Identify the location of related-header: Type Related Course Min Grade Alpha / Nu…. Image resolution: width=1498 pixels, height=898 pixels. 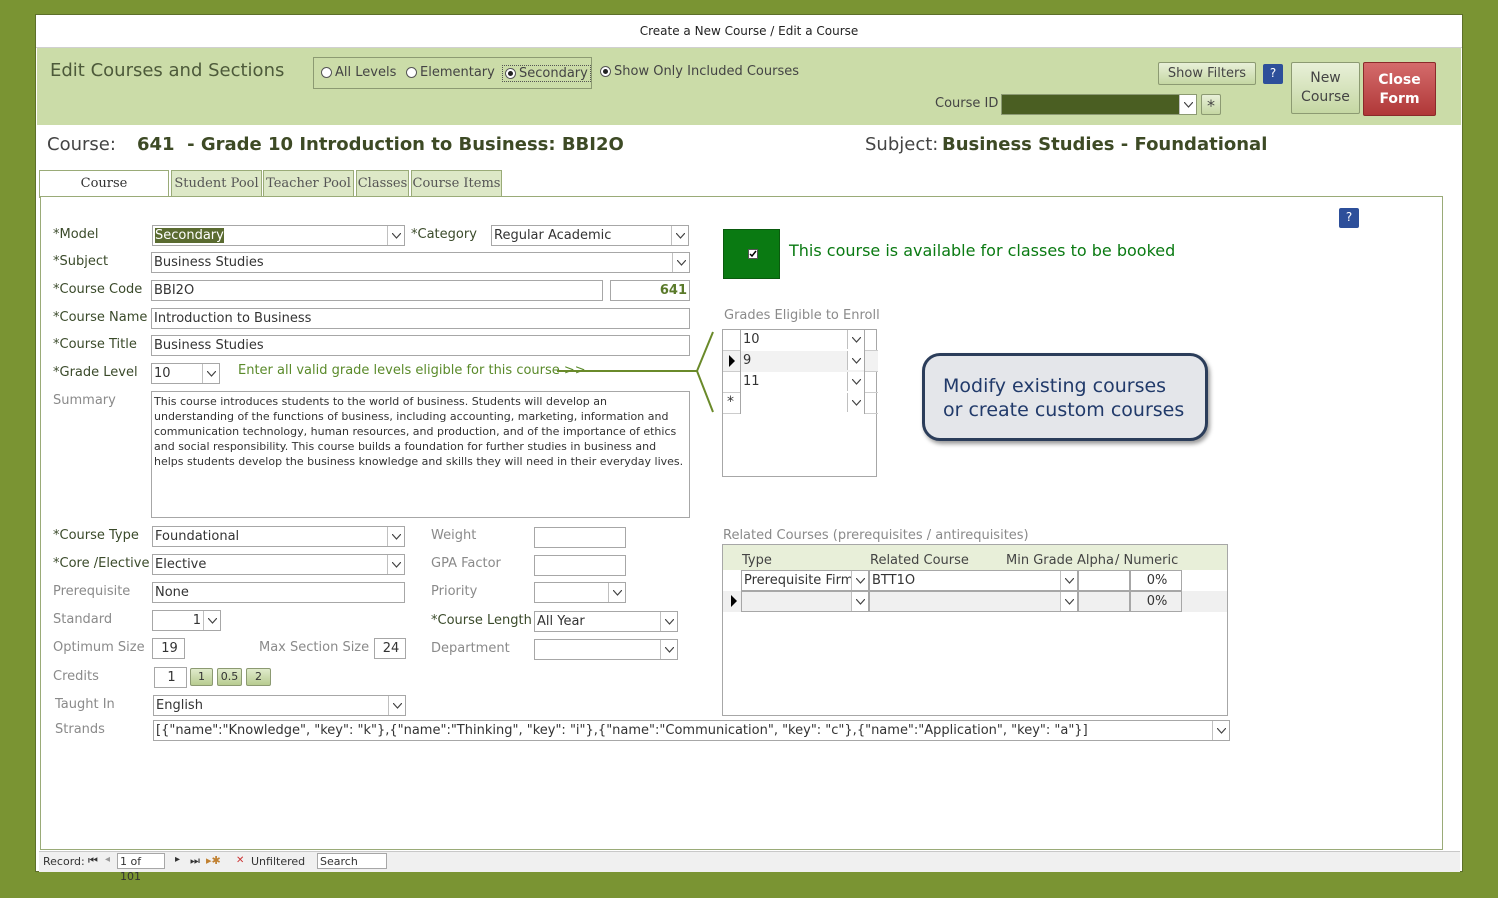
(975, 557).